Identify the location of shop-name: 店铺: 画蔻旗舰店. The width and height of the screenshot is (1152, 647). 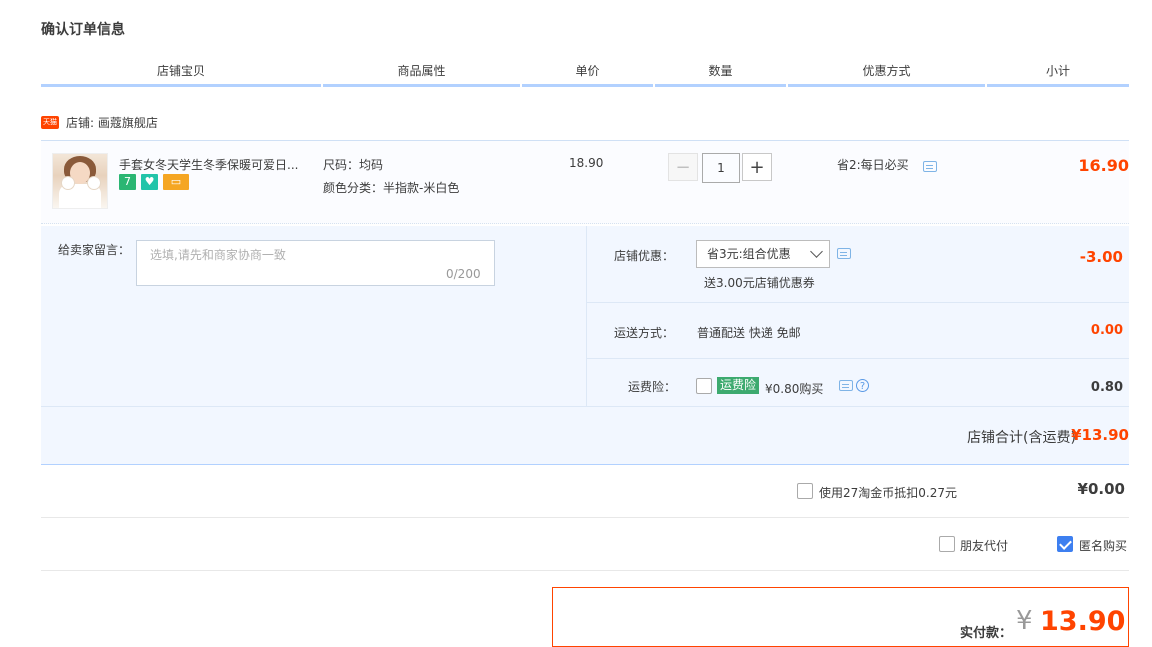
(112, 122).